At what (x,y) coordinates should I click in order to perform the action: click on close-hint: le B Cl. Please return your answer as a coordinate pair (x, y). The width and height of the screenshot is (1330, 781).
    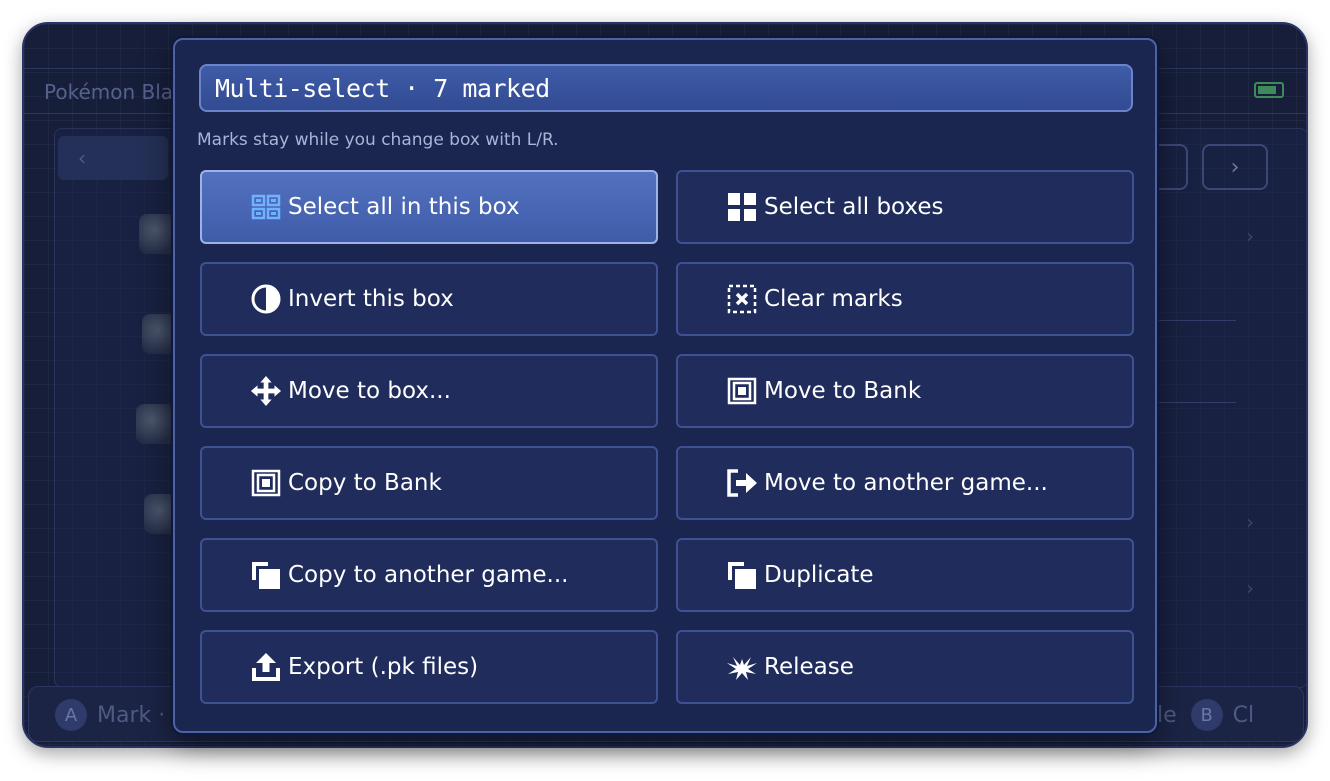
    Looking at the image, I should click on (1205, 715).